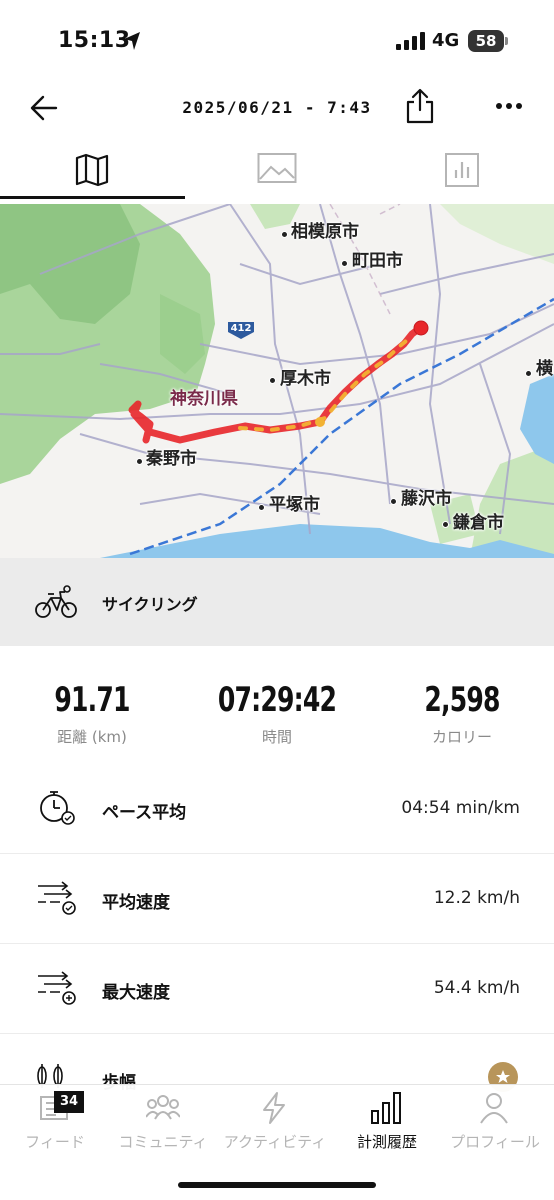 Image resolution: width=554 pixels, height=1200 pixels. I want to click on duration-value: 07:29:42, so click(277, 700).